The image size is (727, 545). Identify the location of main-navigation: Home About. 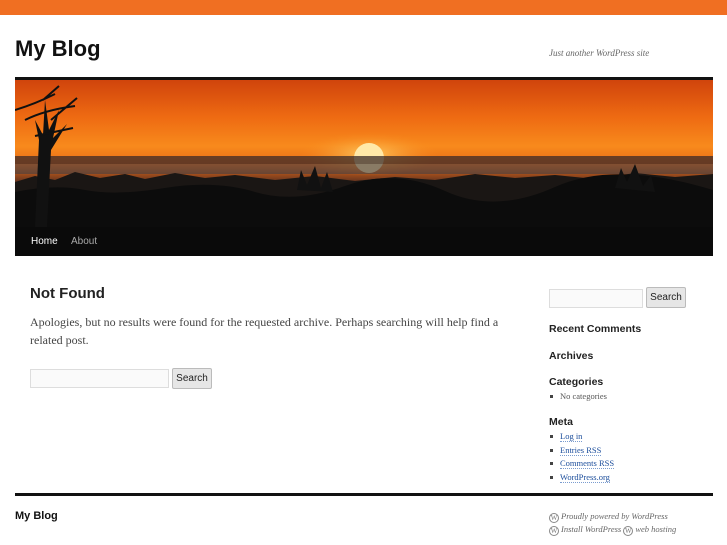
(364, 241).